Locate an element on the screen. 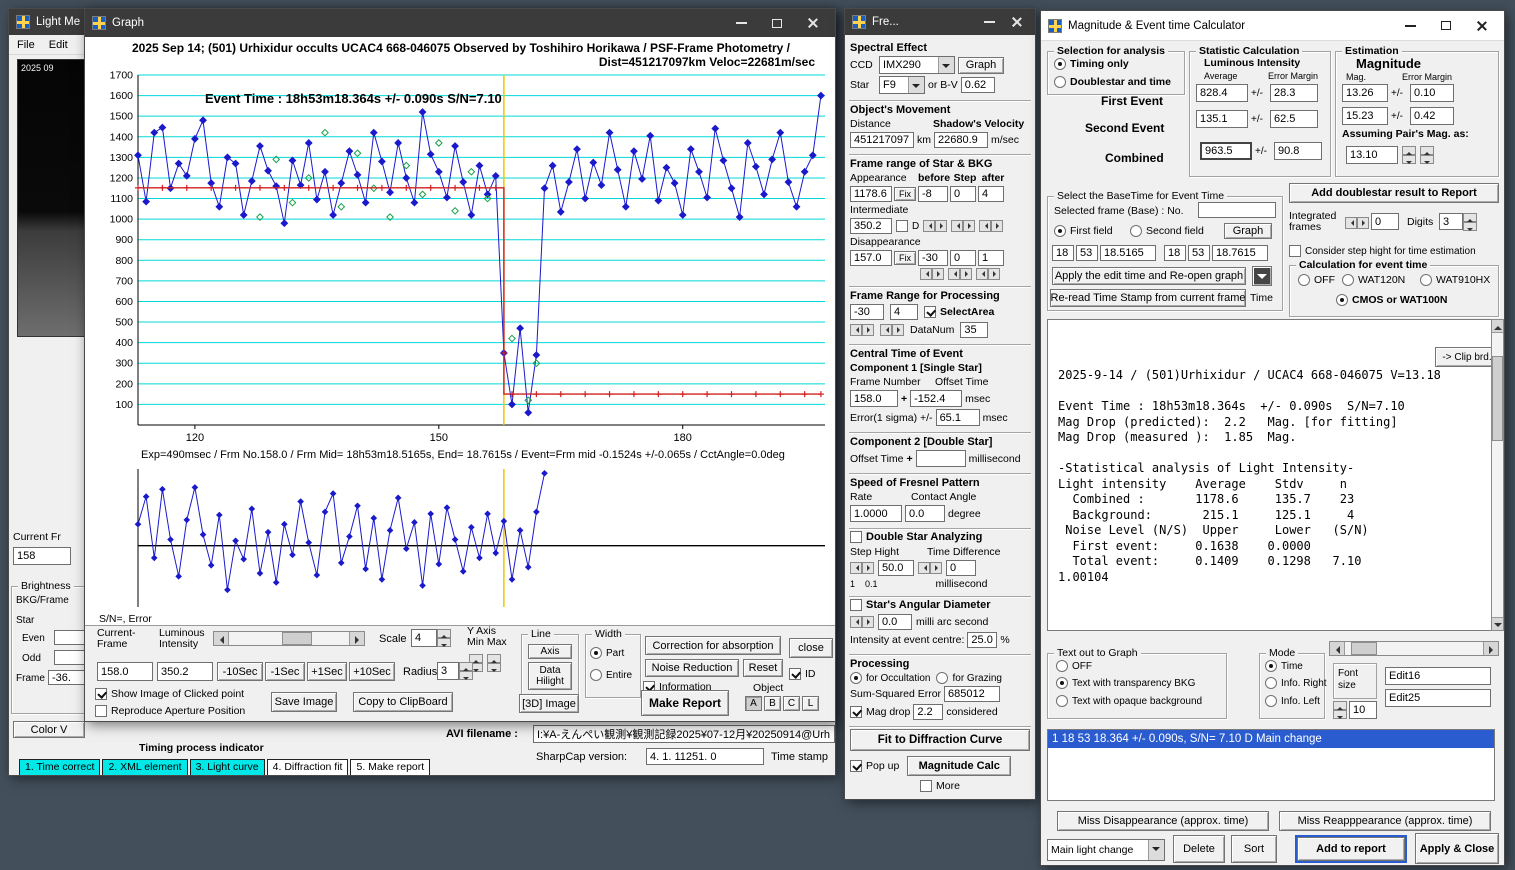 Image resolution: width=1515 pixels, height=870 pixels. plus-10sec-button: +10Sec is located at coordinates (372, 671).